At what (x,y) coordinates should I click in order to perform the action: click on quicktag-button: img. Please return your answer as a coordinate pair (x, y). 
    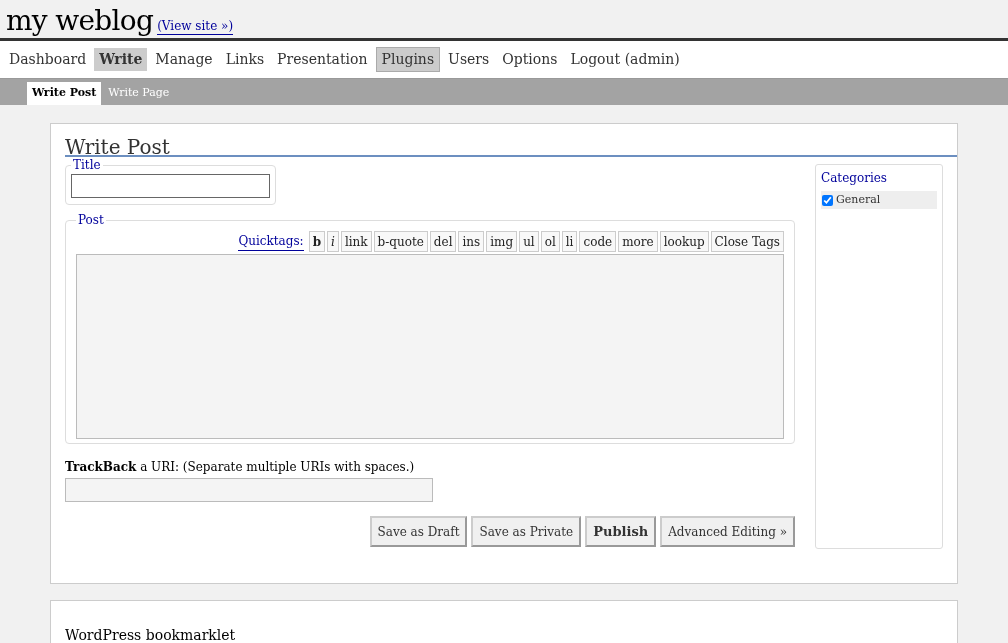
    Looking at the image, I should click on (502, 241).